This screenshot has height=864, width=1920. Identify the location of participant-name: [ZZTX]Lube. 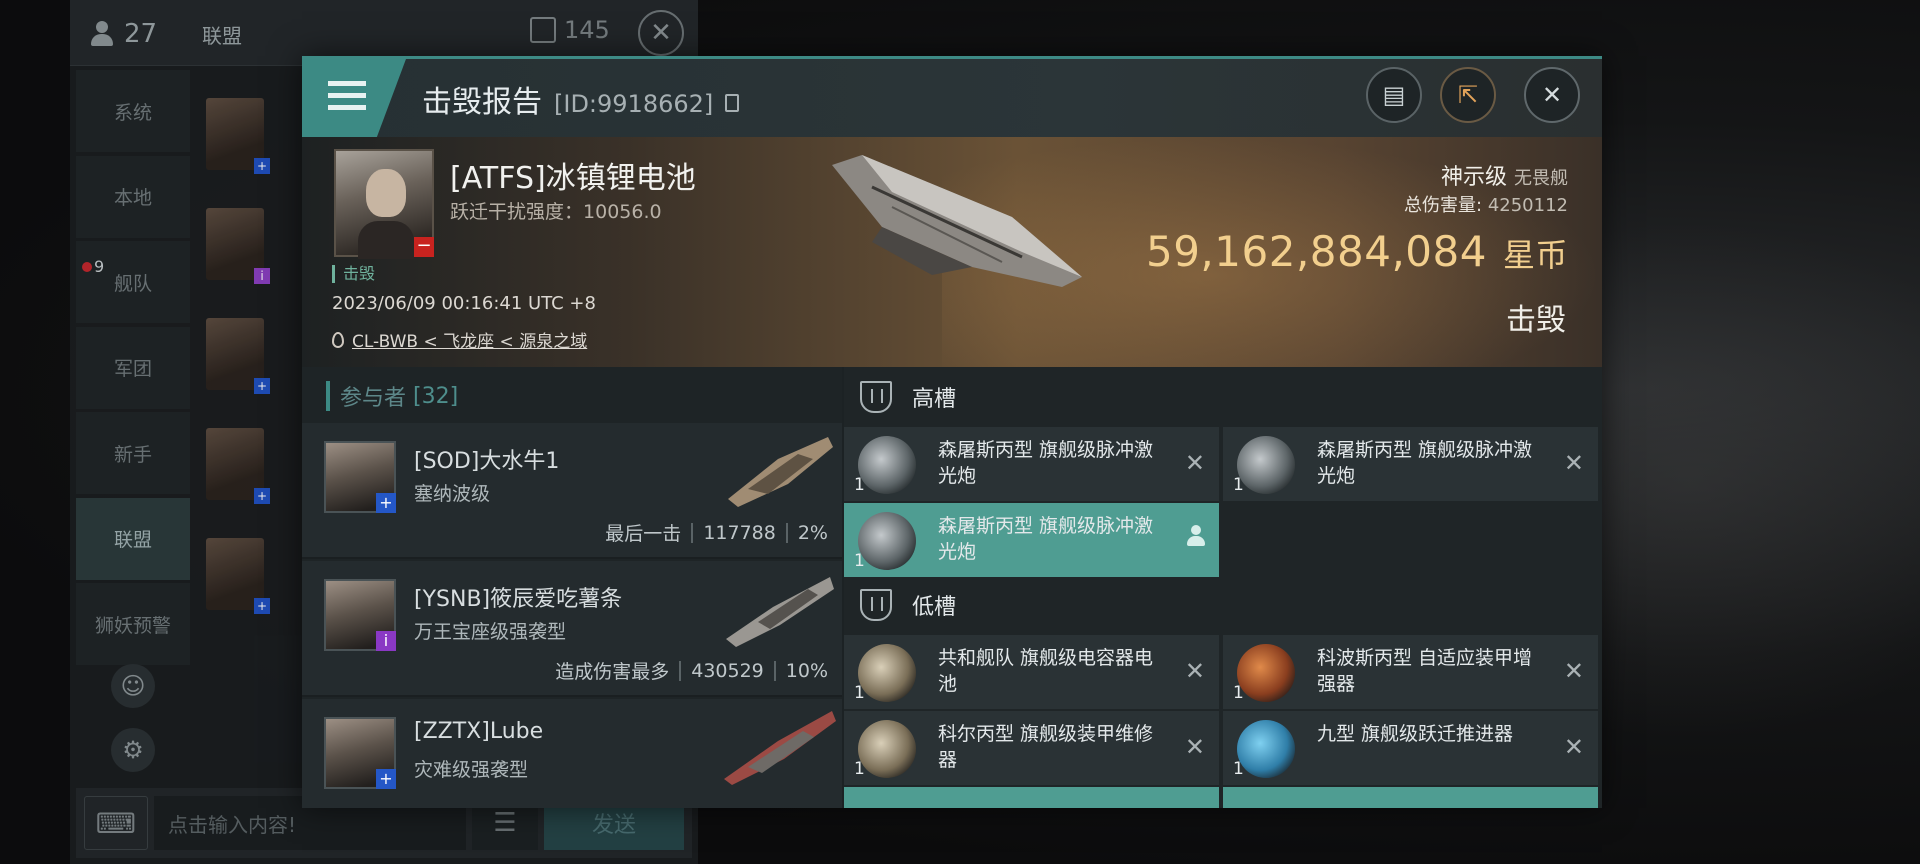
(479, 731).